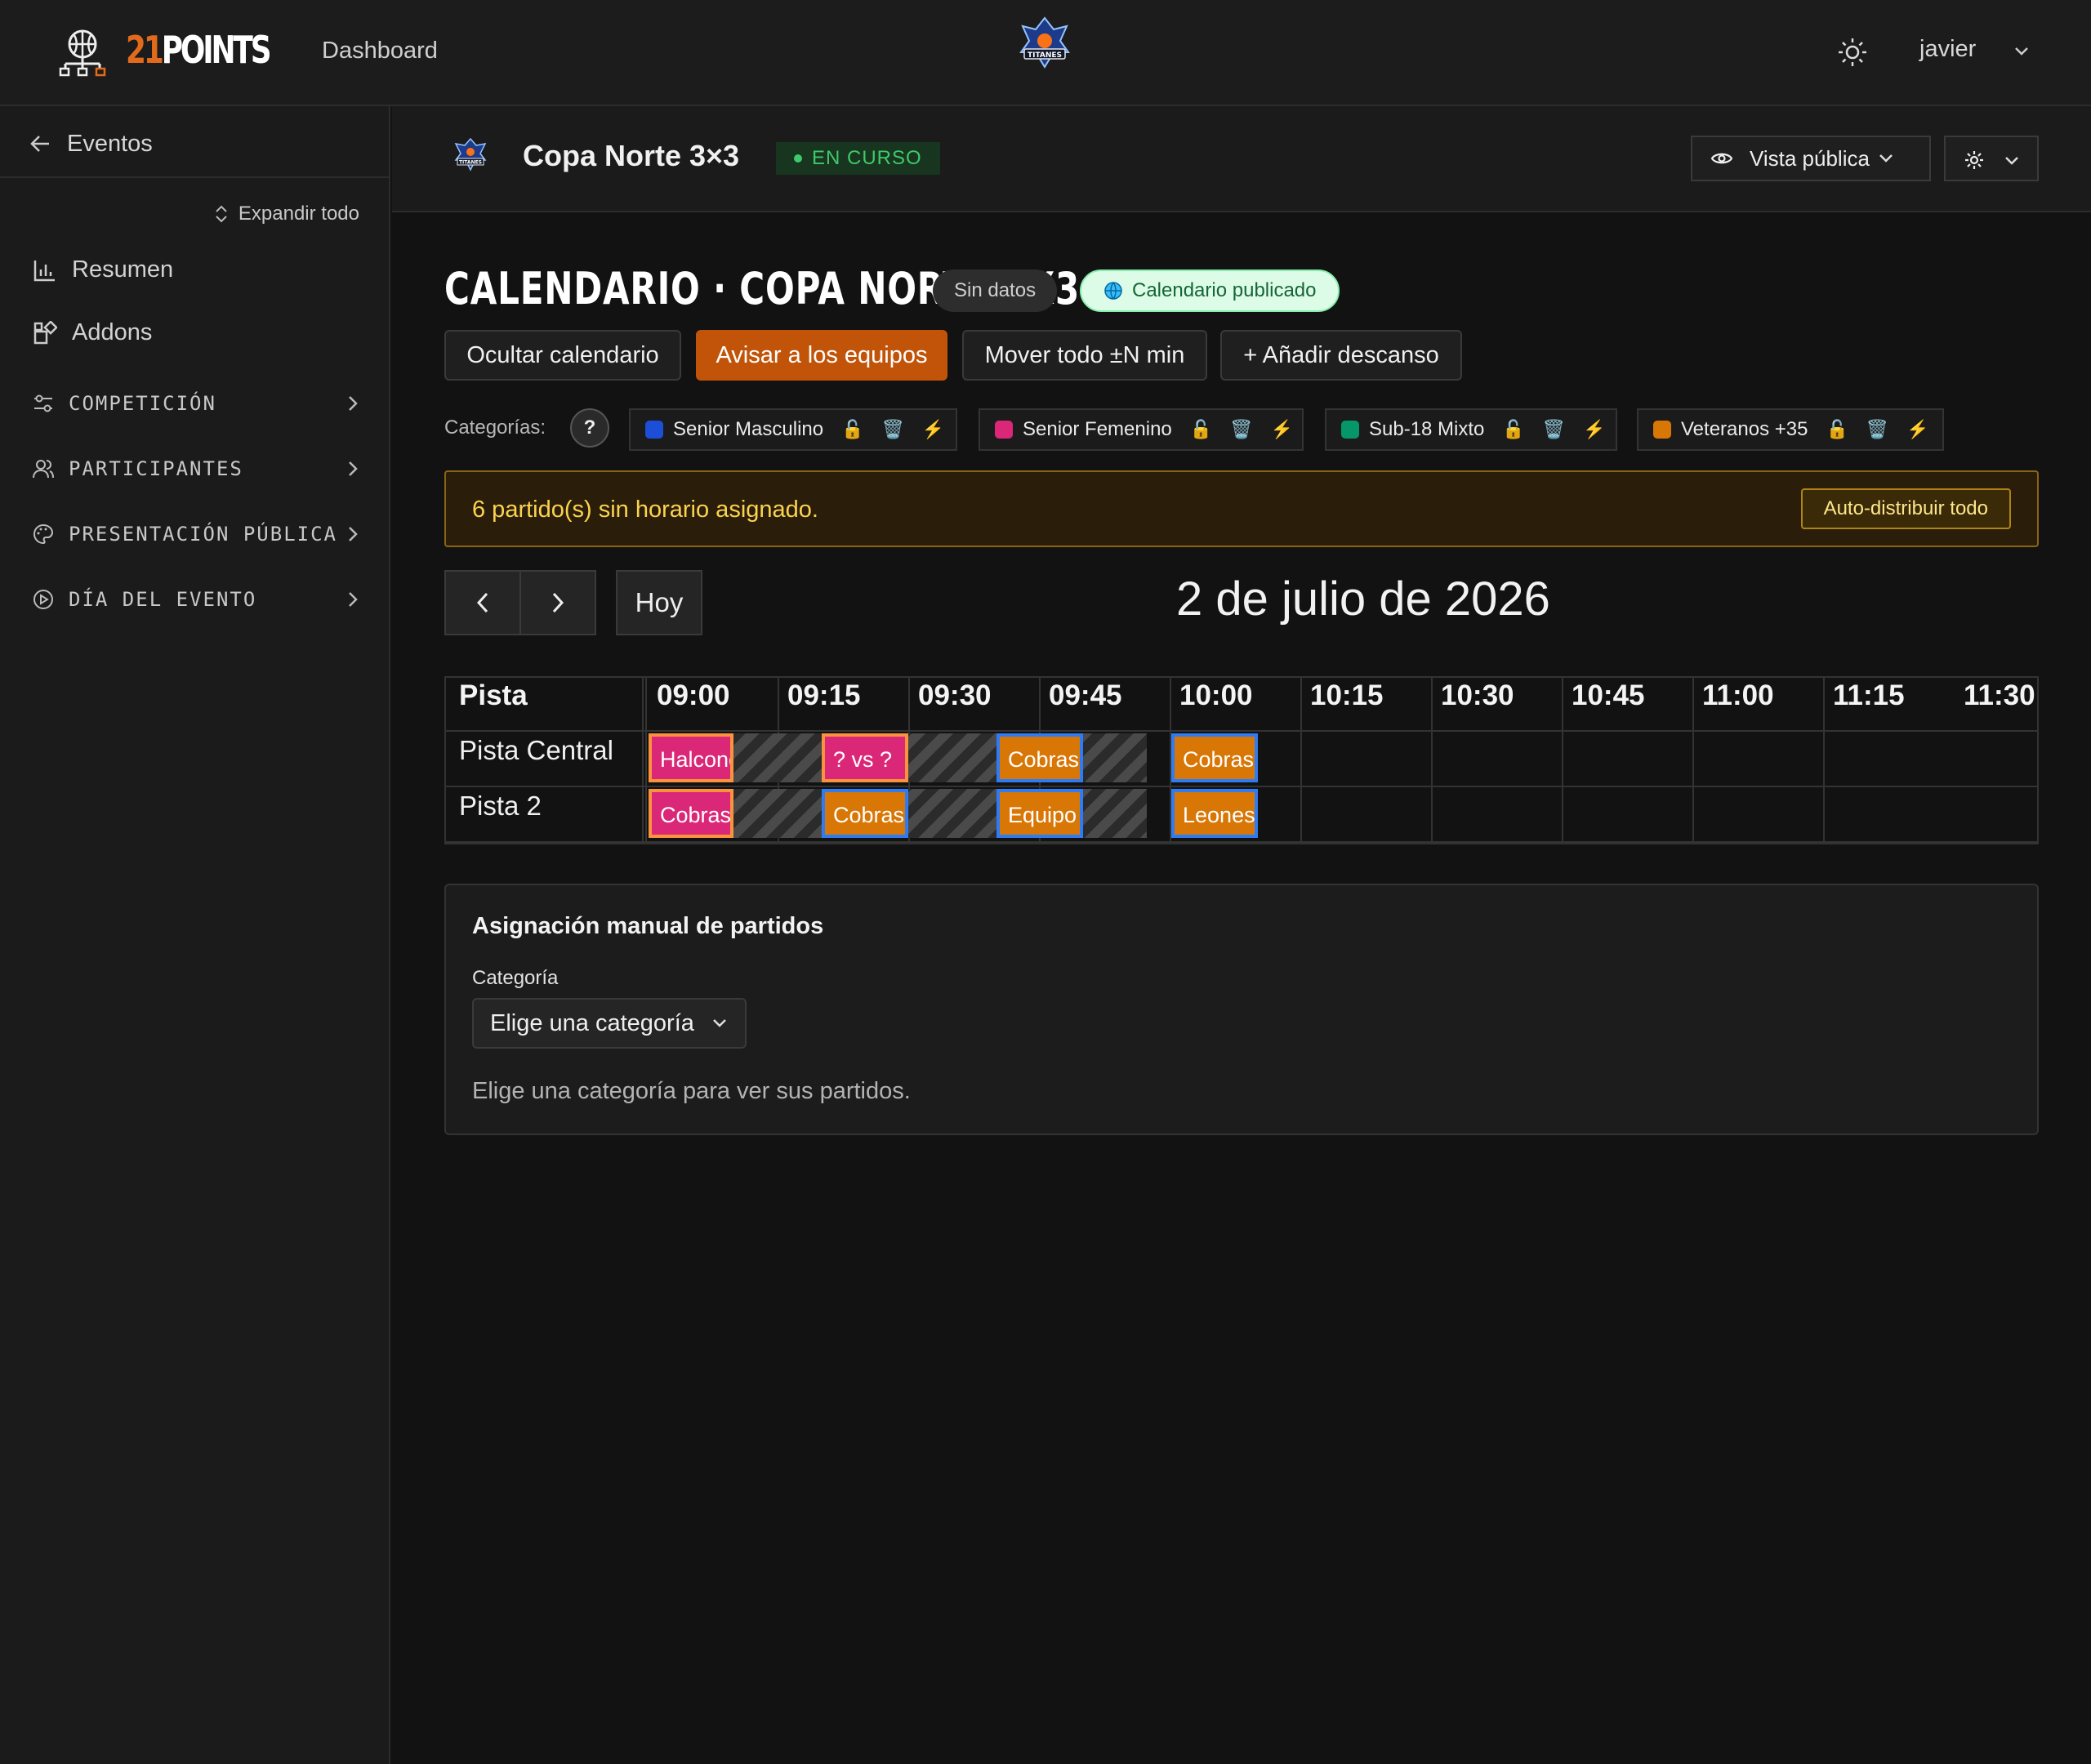 The image size is (2091, 1764). I want to click on brand-logo-number: 21, so click(145, 50).